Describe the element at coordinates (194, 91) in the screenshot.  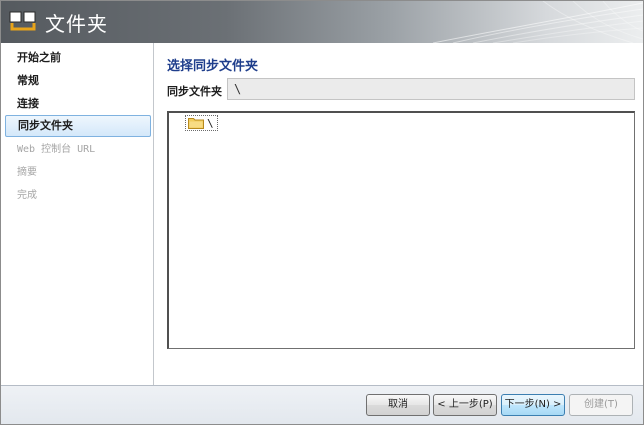
I see `sync-folder-label: 同步文件夹` at that location.